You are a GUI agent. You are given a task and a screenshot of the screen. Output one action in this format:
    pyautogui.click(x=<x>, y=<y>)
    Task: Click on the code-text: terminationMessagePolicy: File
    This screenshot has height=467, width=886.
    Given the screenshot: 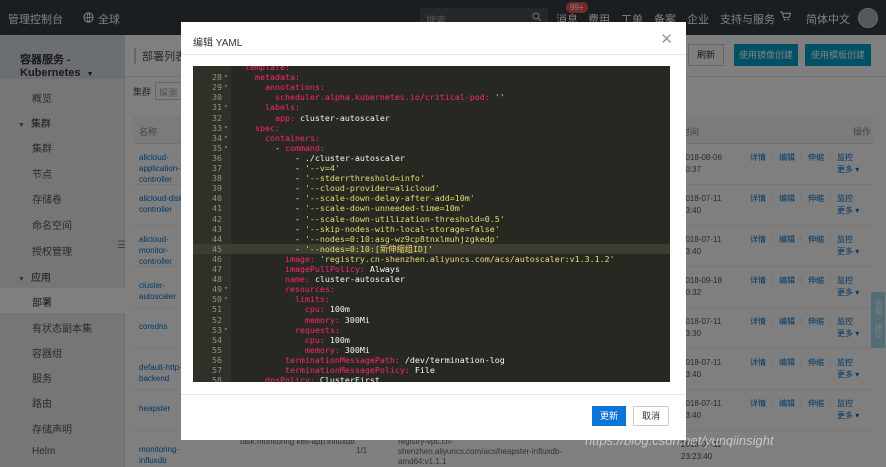 What is the action you would take?
    pyautogui.click(x=335, y=370)
    